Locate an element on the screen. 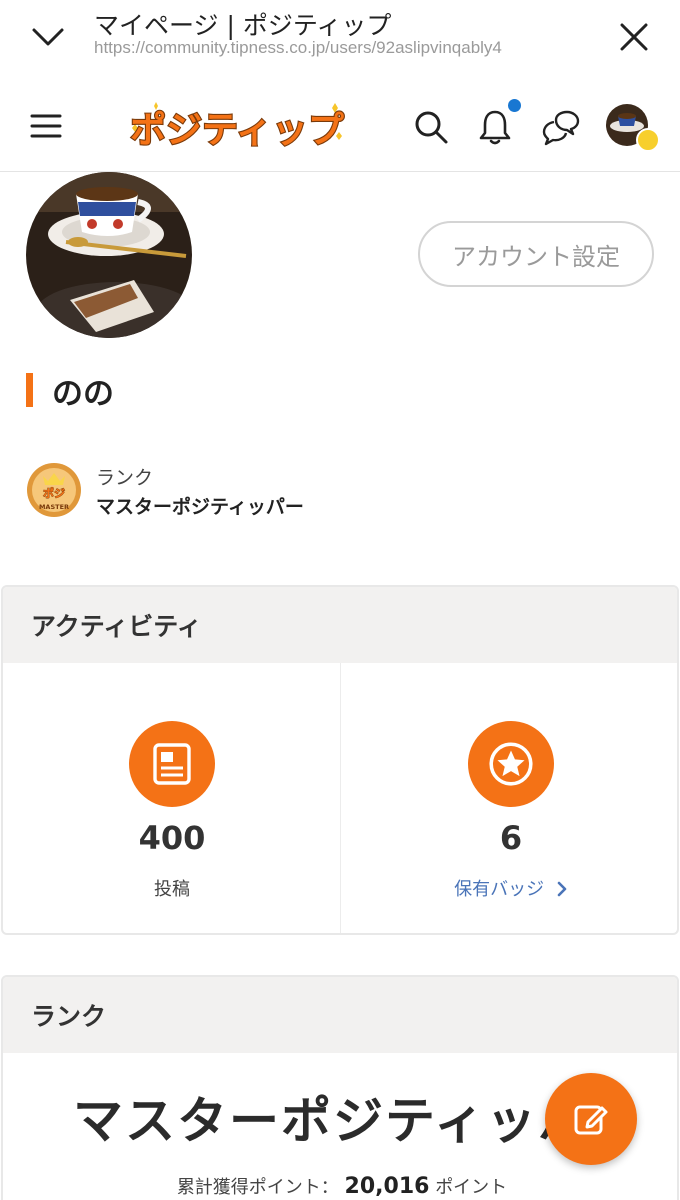 Image resolution: width=680 pixels, height=1200 pixels. svg-text: ポジティップ is located at coordinates (237, 130).